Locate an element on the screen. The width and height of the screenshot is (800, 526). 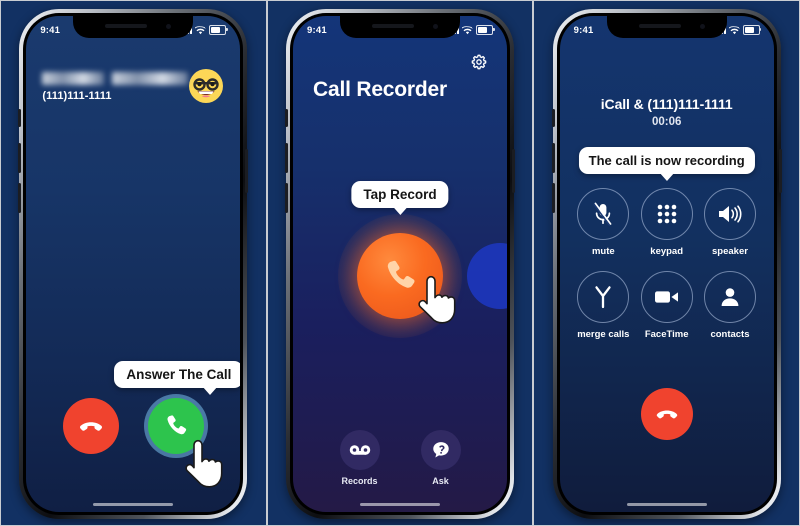
control-facetime: FaceTime is located at coordinates (666, 305).